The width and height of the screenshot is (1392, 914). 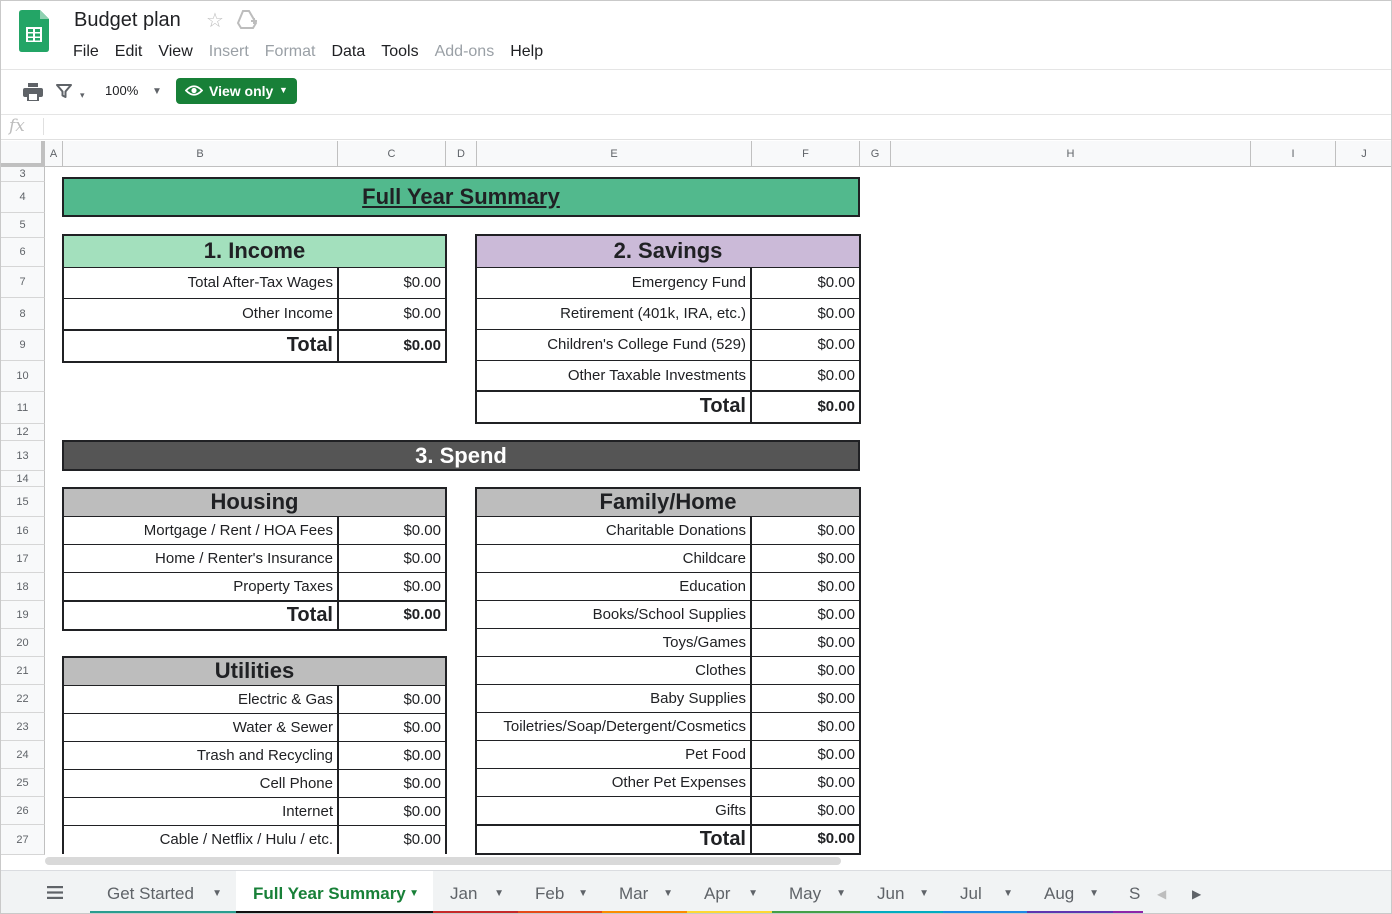 What do you see at coordinates (201, 283) in the screenshot?
I see `row-label: Total After-Tax Wages` at bounding box center [201, 283].